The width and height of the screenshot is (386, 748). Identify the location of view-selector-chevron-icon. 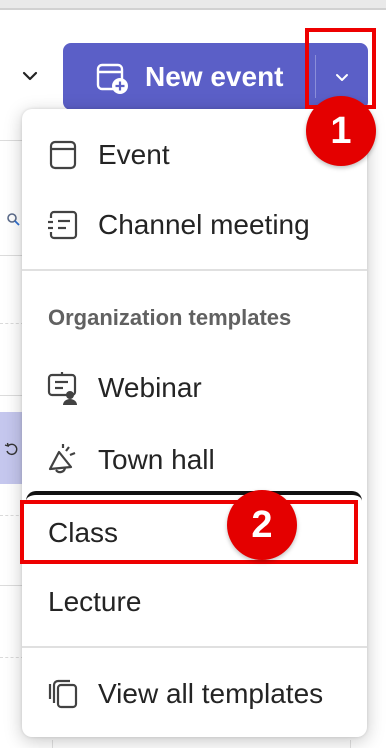
(30, 76).